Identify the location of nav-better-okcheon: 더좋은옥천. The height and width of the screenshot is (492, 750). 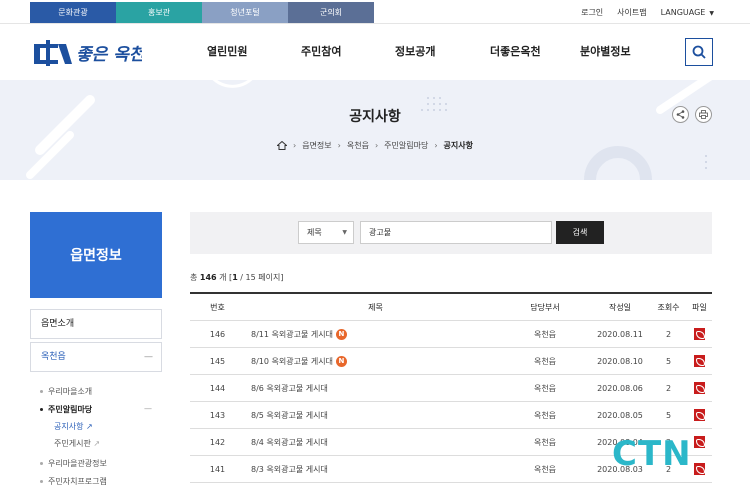
(535, 52).